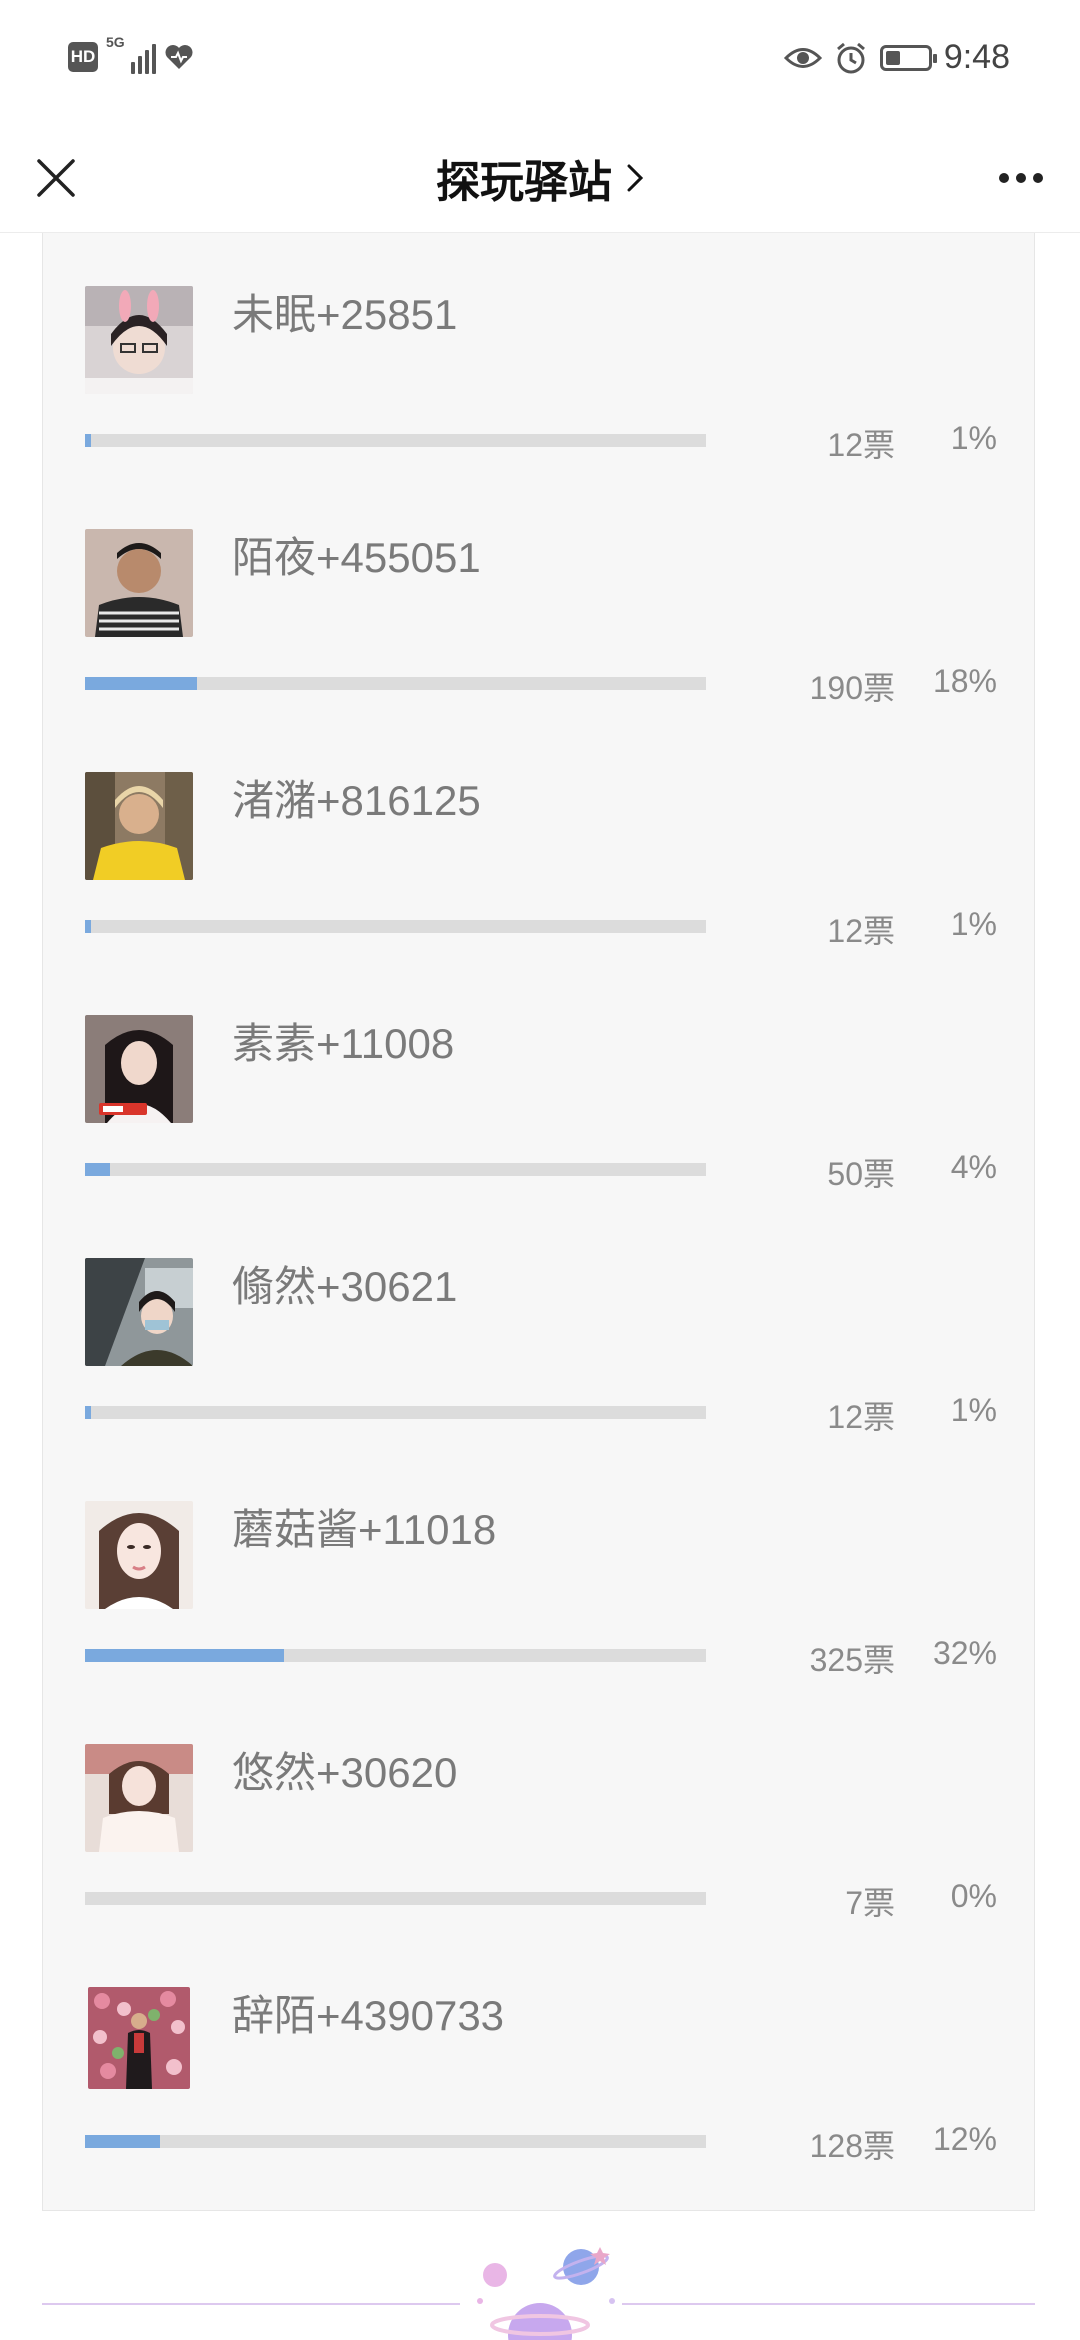 The image size is (1080, 2340). I want to click on vote-percent: 18%, so click(964, 681).